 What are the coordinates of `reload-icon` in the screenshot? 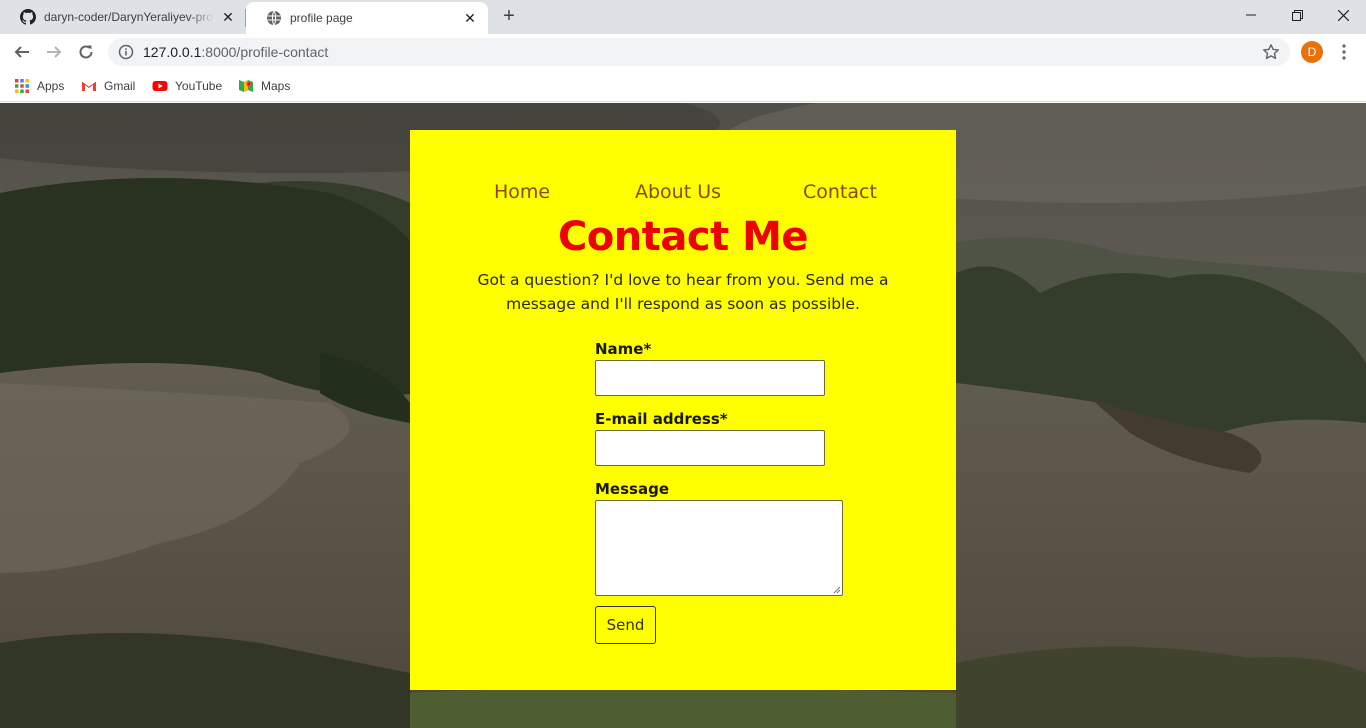 It's located at (86, 52).